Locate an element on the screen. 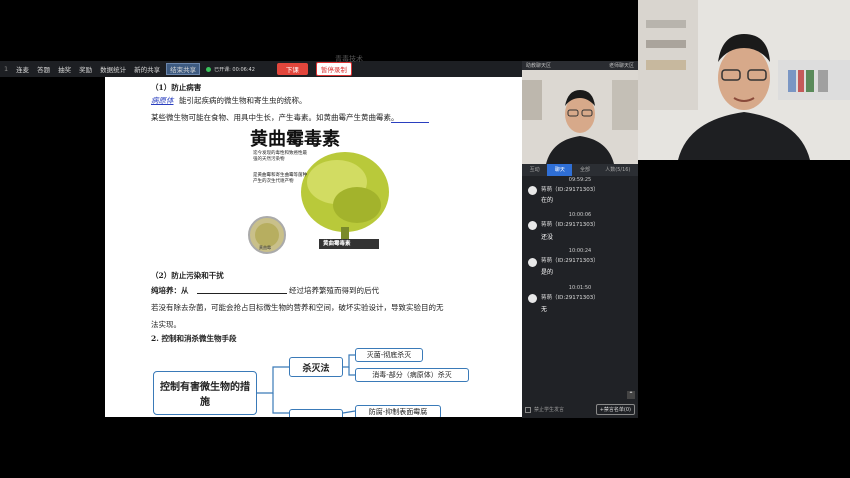  chat-header-right: 老师聊天区 is located at coordinates (621, 65).